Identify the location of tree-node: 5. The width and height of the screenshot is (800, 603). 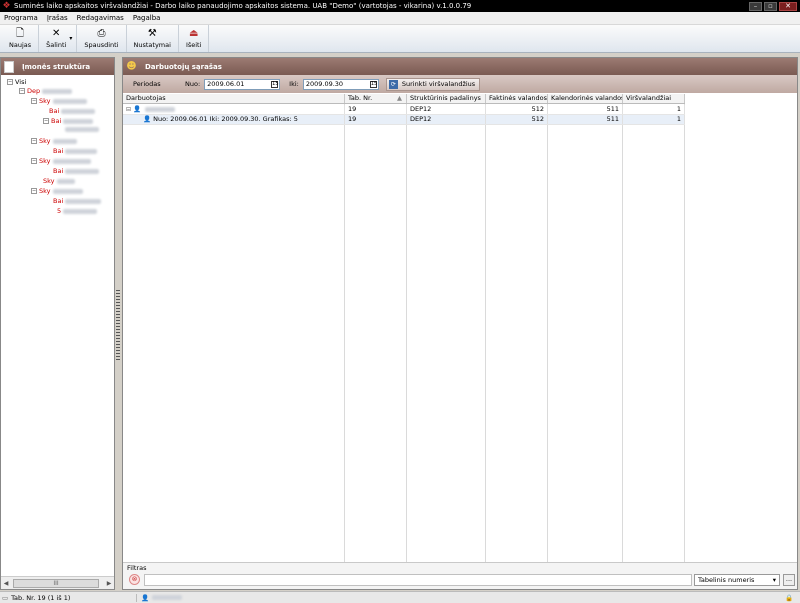
(77, 211).